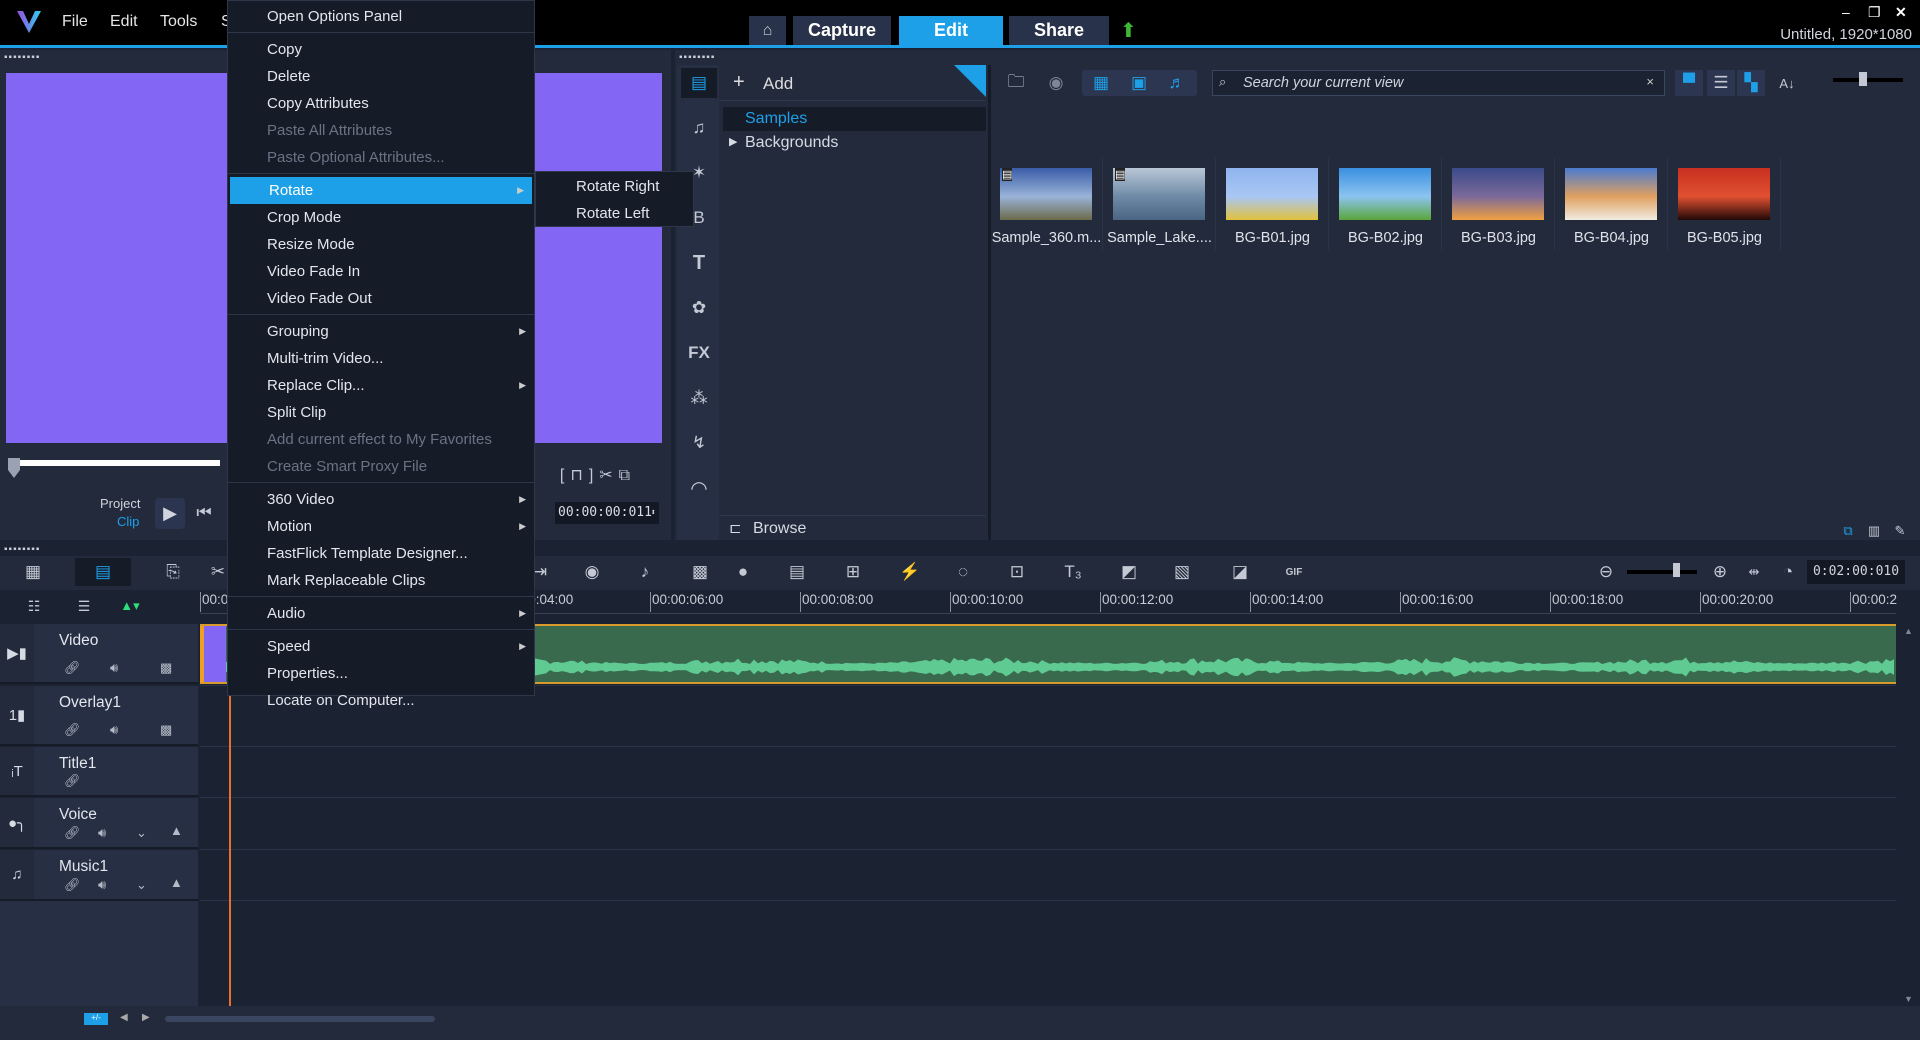 This screenshot has height=1040, width=1920. Describe the element at coordinates (767, 30) in the screenshot. I see `home-tab: ⌂` at that location.